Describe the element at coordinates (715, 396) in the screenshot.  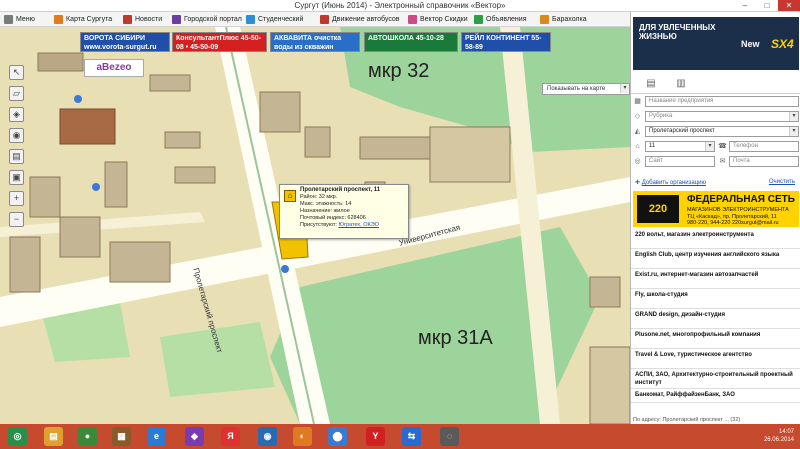
I see `list-item: Банкомат, РайффайзенБанк, ЗАО` at that location.